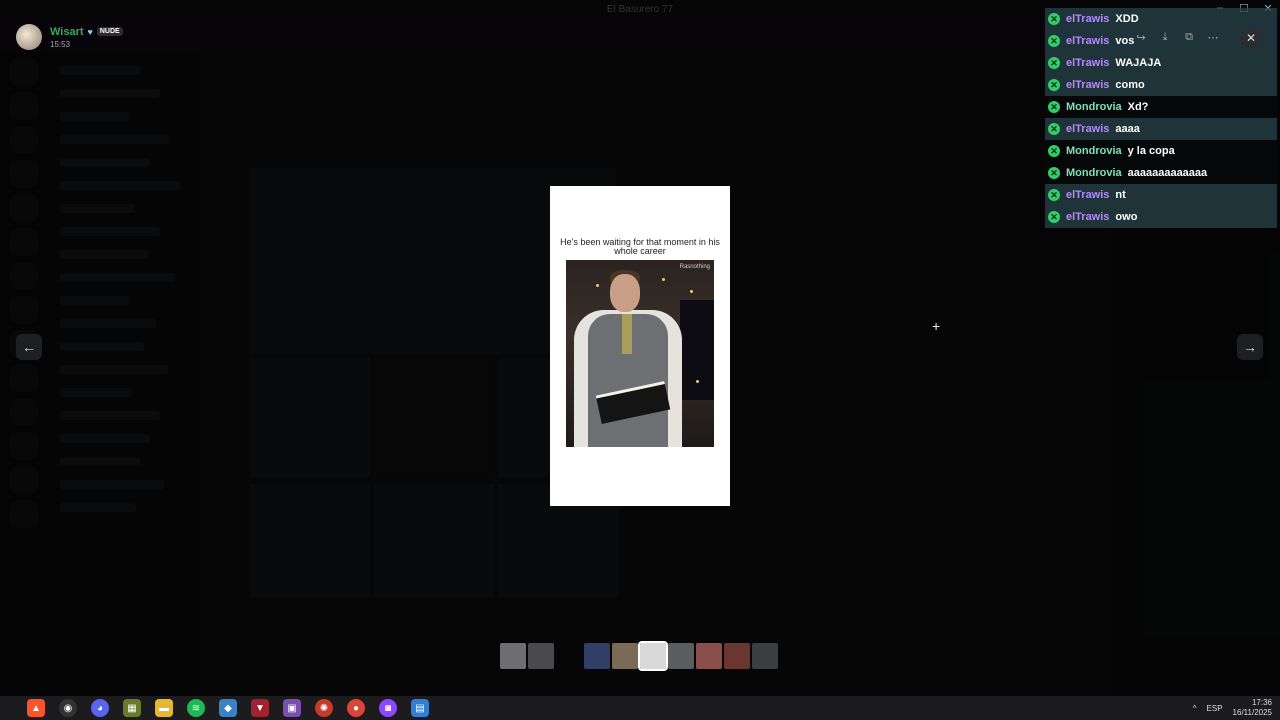 Image resolution: width=1280 pixels, height=720 pixels. I want to click on upload-time: 15:53, so click(60, 44).